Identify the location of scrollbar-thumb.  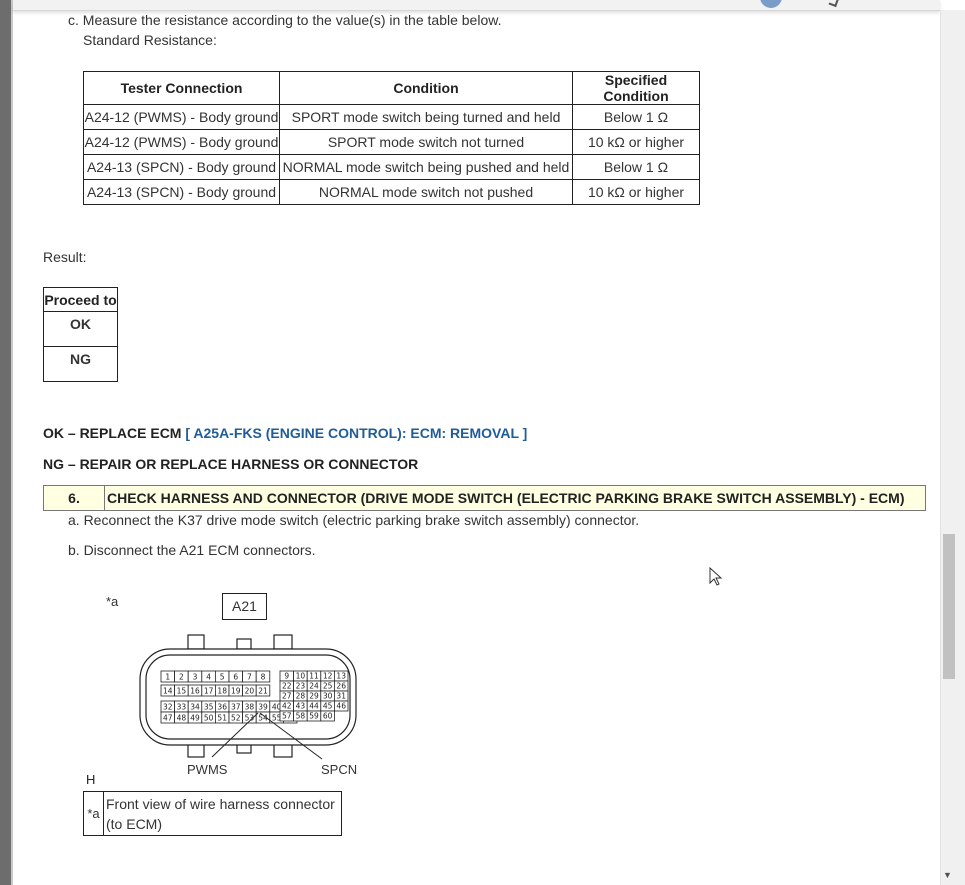
(949, 606).